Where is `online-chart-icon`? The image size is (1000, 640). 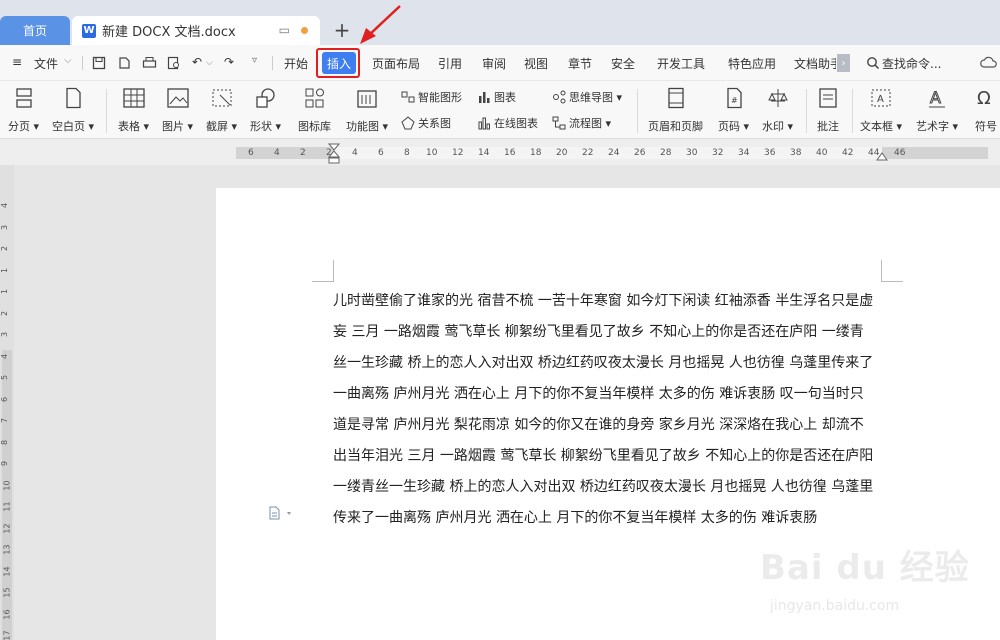 online-chart-icon is located at coordinates (484, 123).